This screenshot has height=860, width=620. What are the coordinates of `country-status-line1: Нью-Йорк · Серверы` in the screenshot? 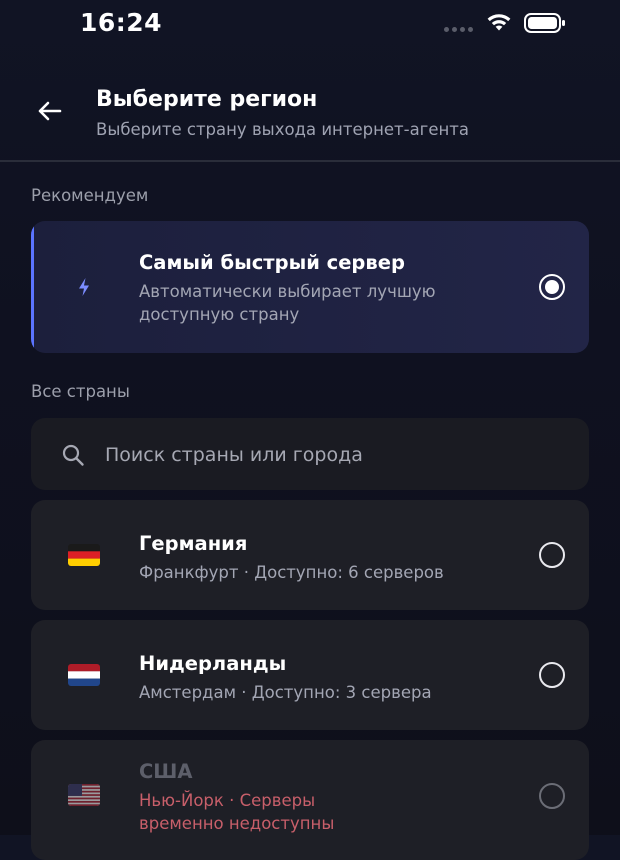 It's located at (227, 800).